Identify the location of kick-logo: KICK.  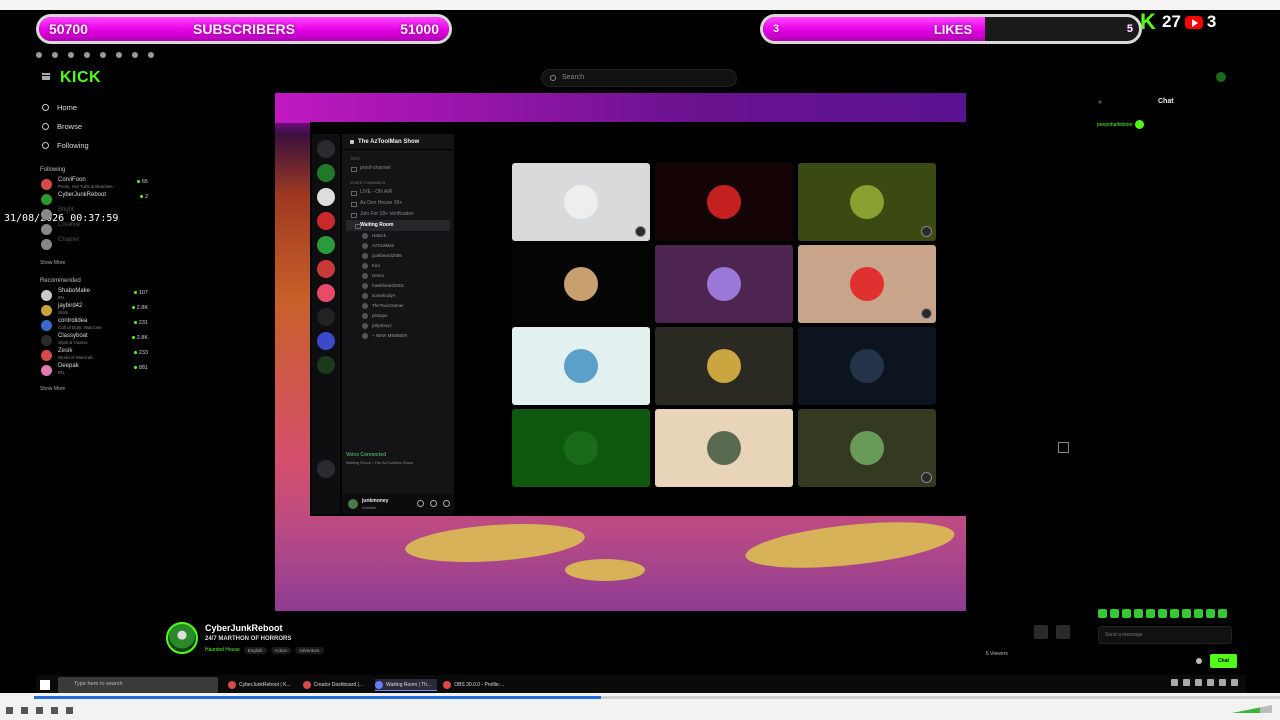
(80, 78).